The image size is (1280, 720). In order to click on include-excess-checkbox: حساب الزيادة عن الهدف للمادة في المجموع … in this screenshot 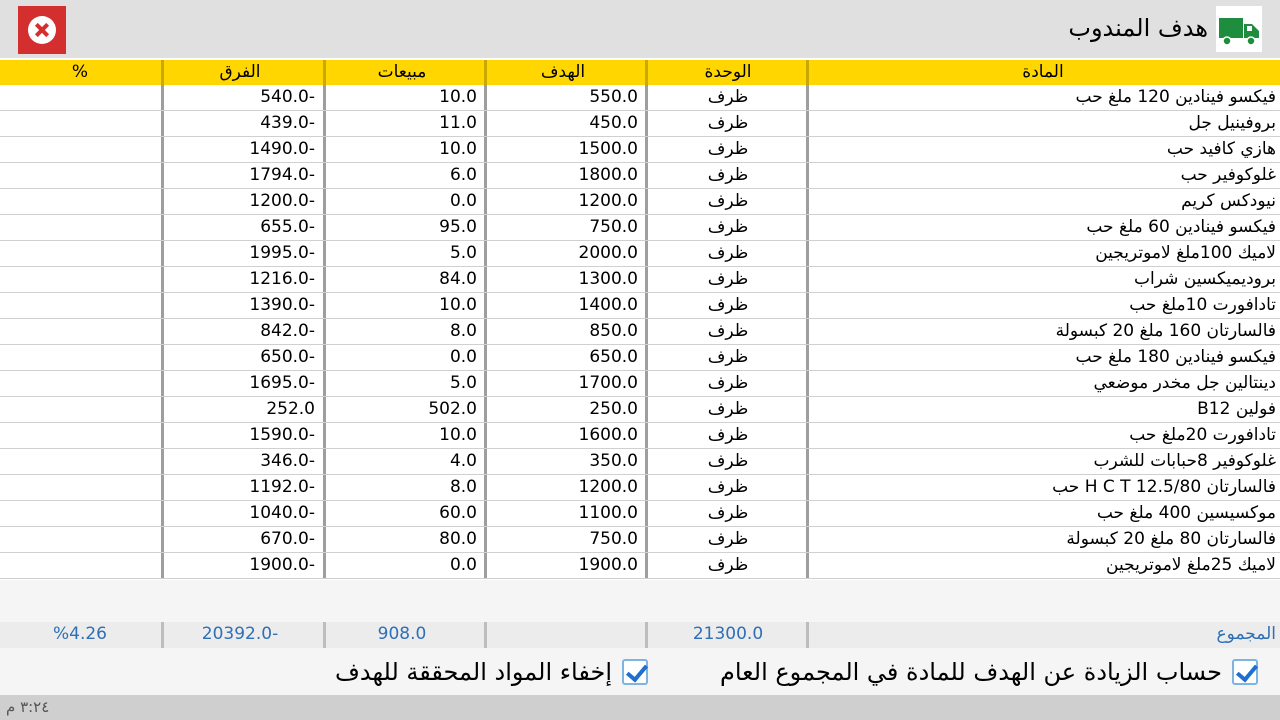, I will do `click(989, 672)`.